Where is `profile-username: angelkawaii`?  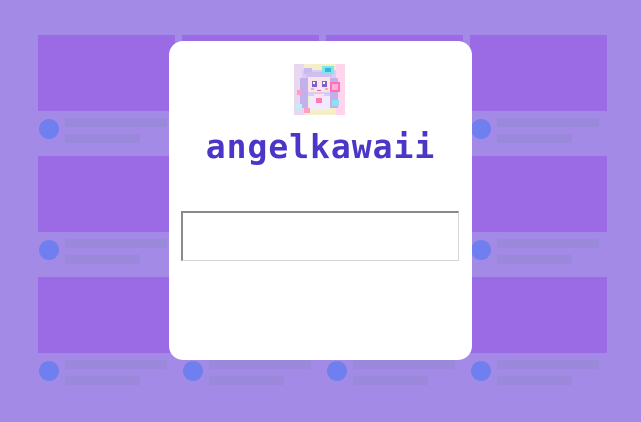
profile-username: angelkawaii is located at coordinates (320, 146).